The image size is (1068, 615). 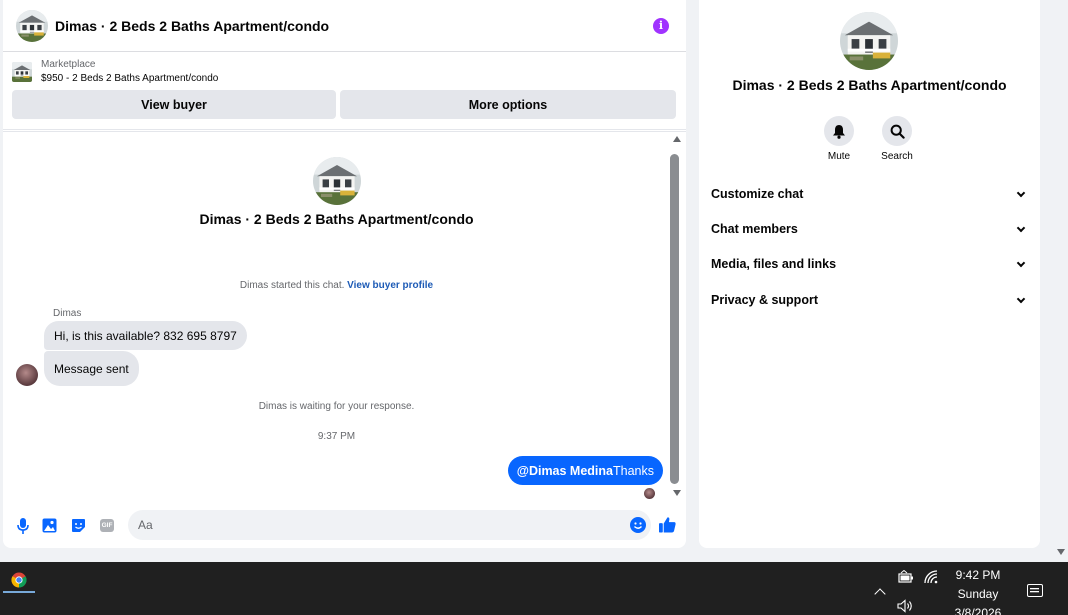 I want to click on system-clock: 9:42 PM Sunday 3/8/2026, so click(x=978, y=590).